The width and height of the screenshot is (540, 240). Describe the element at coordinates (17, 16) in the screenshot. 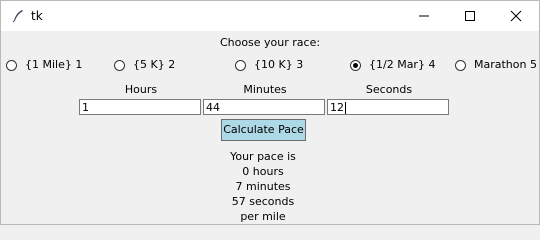

I see `feather-icon` at that location.